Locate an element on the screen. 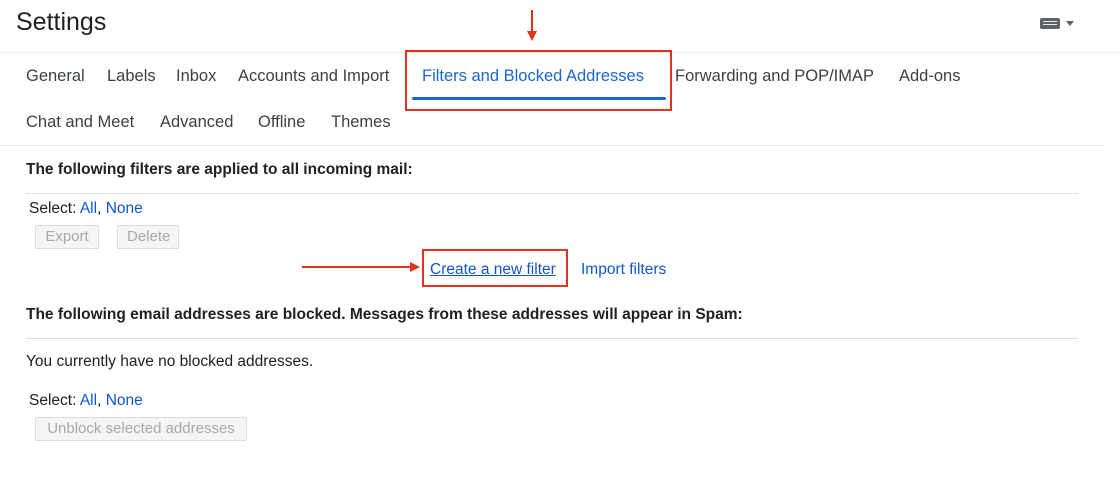 This screenshot has height=477, width=1120. keyboard-icon is located at coordinates (1050, 23).